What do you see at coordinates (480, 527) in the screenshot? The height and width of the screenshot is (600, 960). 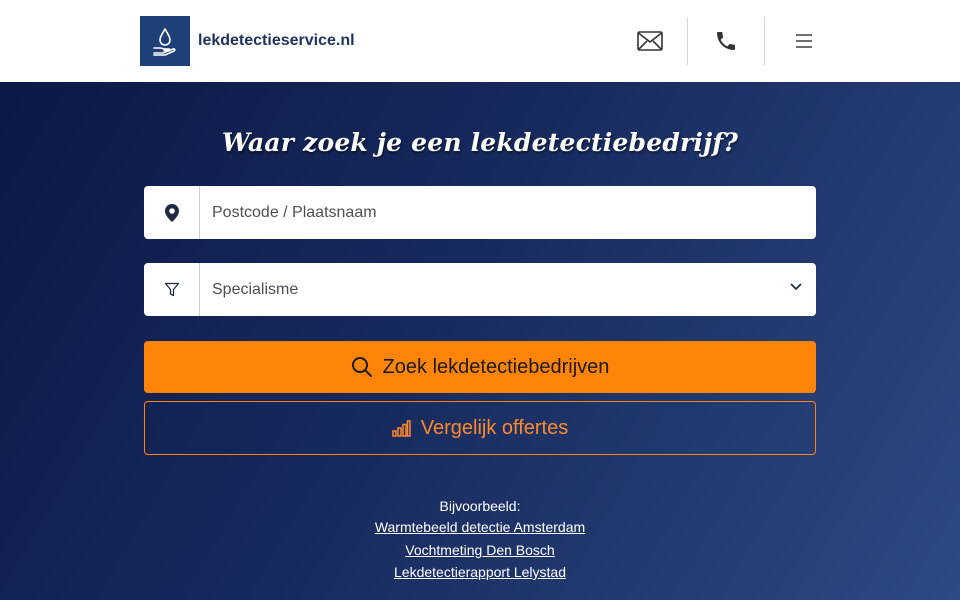 I see `example-link: Warmtebeeld detectie Amsterdam` at bounding box center [480, 527].